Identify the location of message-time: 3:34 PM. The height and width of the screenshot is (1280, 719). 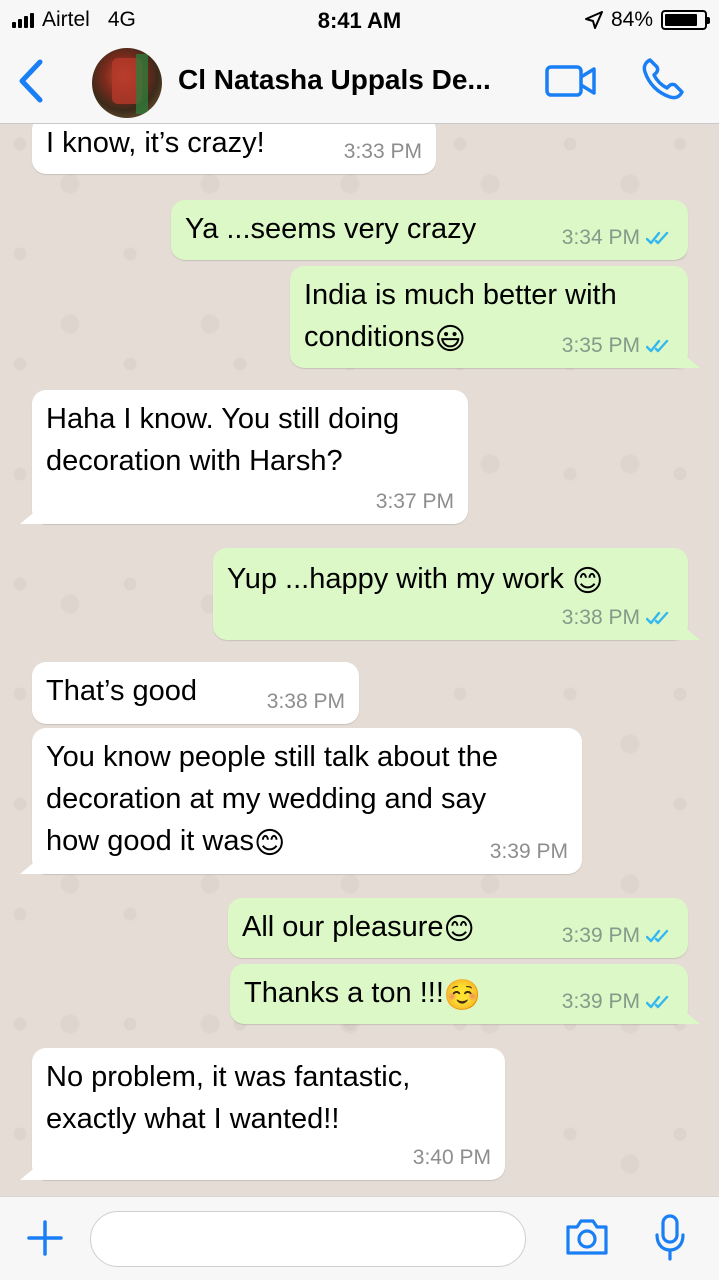
(600, 237).